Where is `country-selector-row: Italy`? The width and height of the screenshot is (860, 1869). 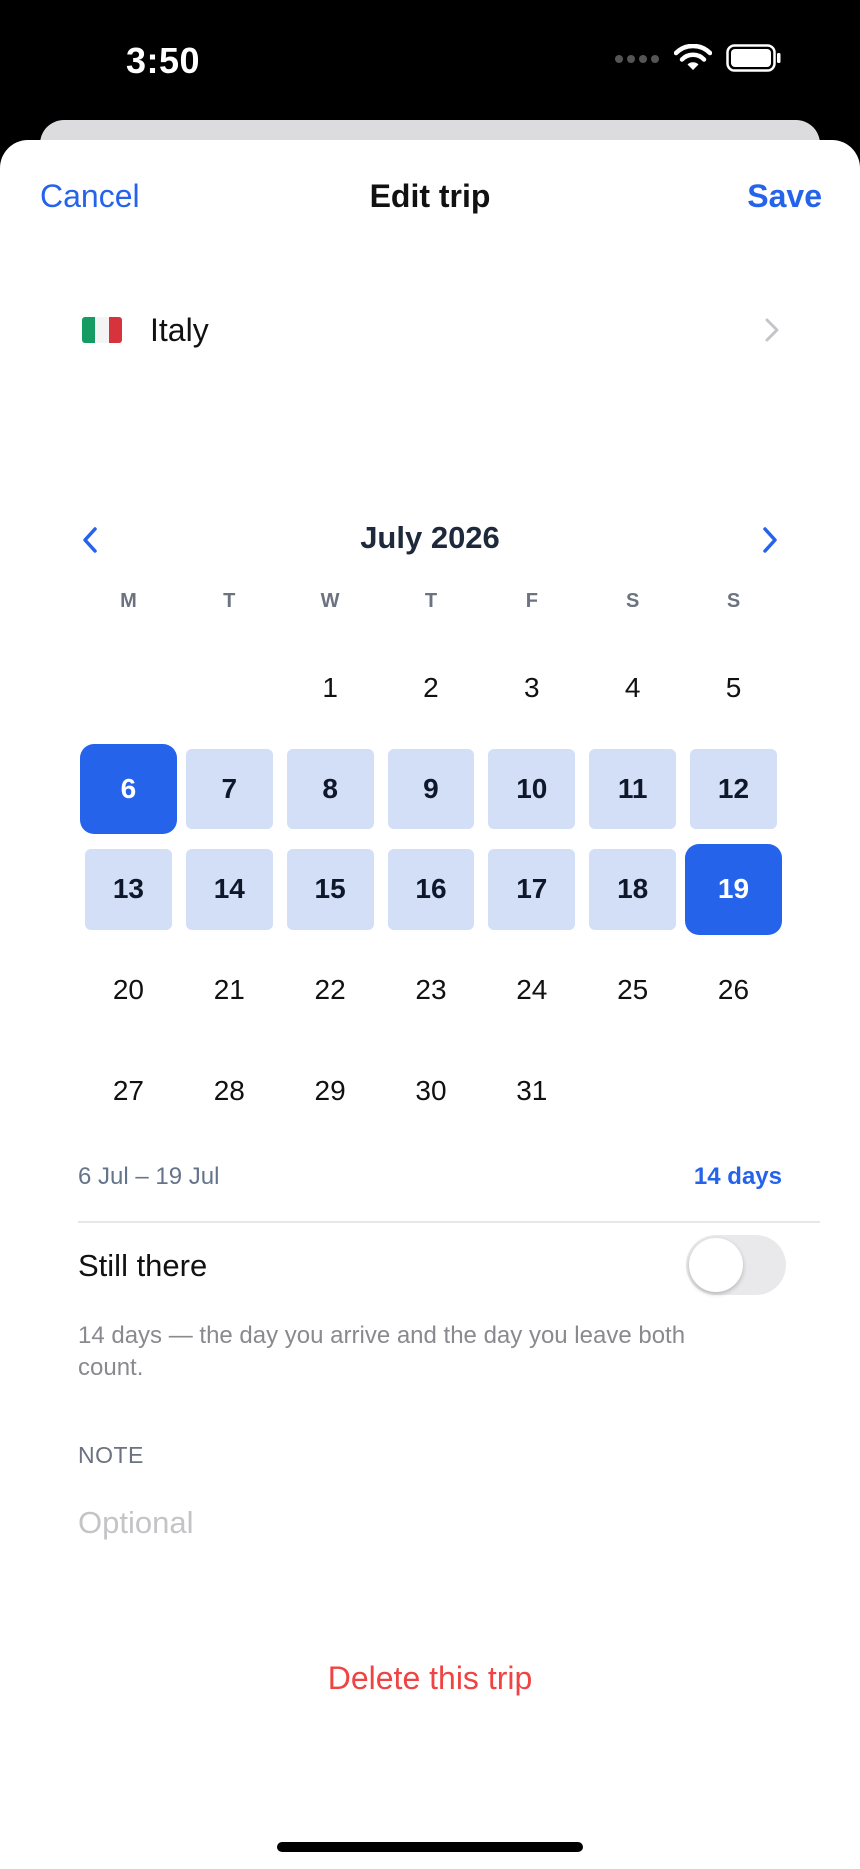 country-selector-row: Italy is located at coordinates (430, 330).